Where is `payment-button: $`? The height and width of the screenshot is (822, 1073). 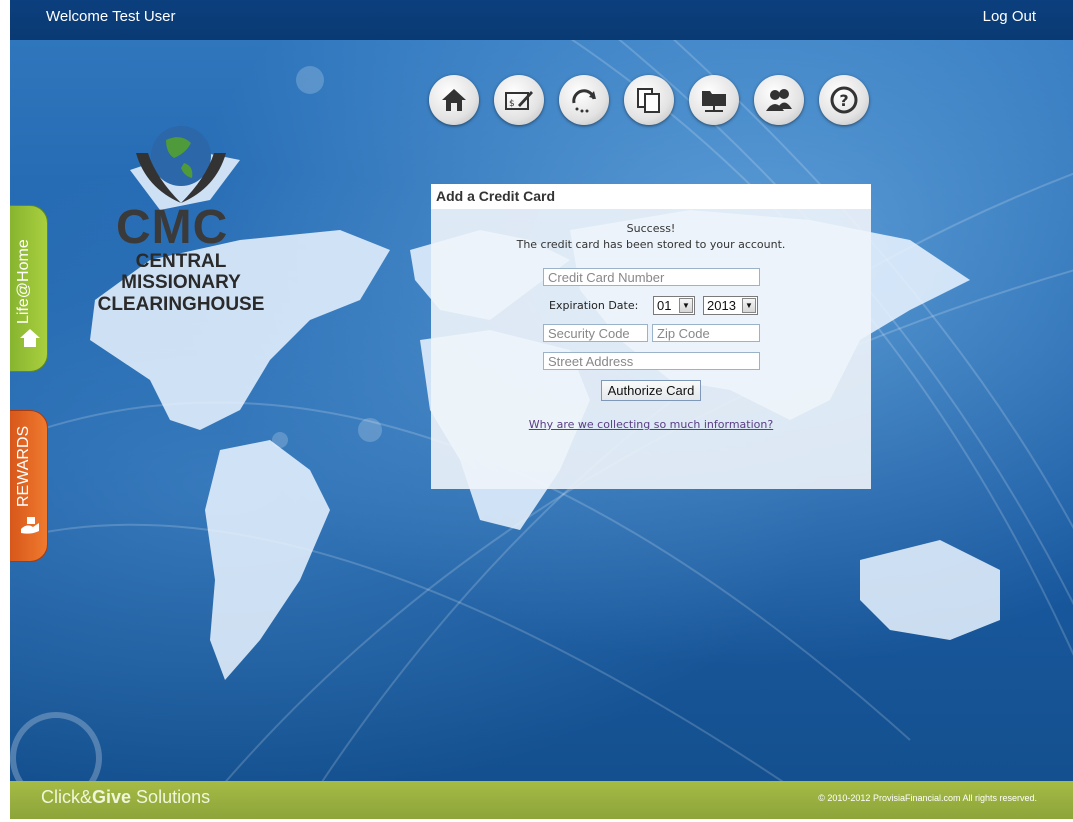
payment-button: $ is located at coordinates (519, 100).